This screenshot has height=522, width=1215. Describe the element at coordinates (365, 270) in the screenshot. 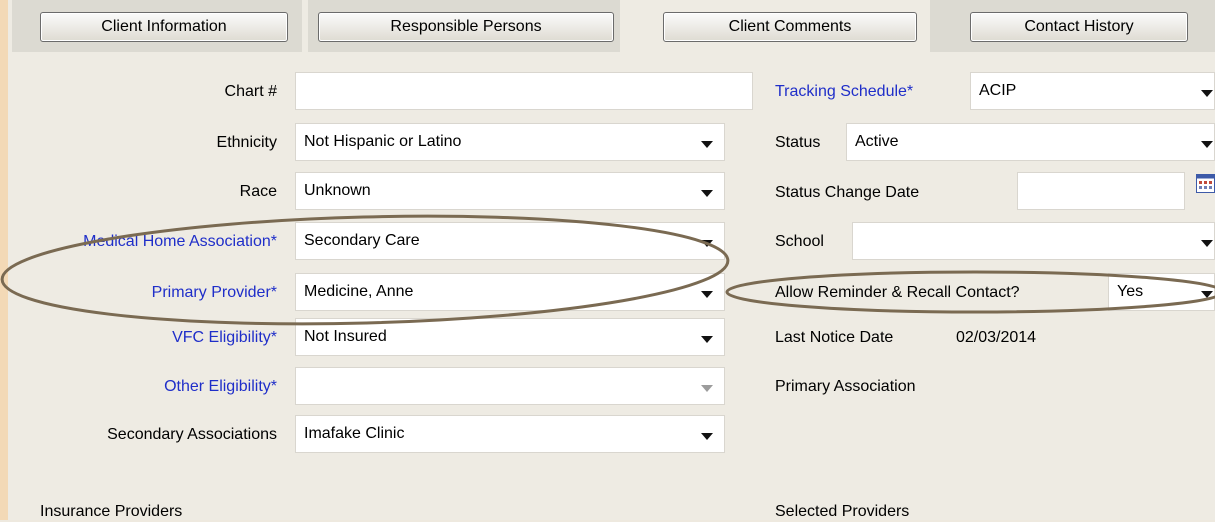

I see `annotation-ellipse-left` at that location.